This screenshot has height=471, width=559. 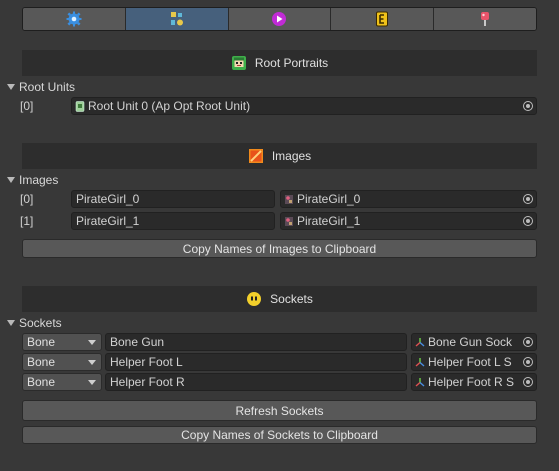 I want to click on socket-ref-value: Bone Gun Sock, so click(x=470, y=342).